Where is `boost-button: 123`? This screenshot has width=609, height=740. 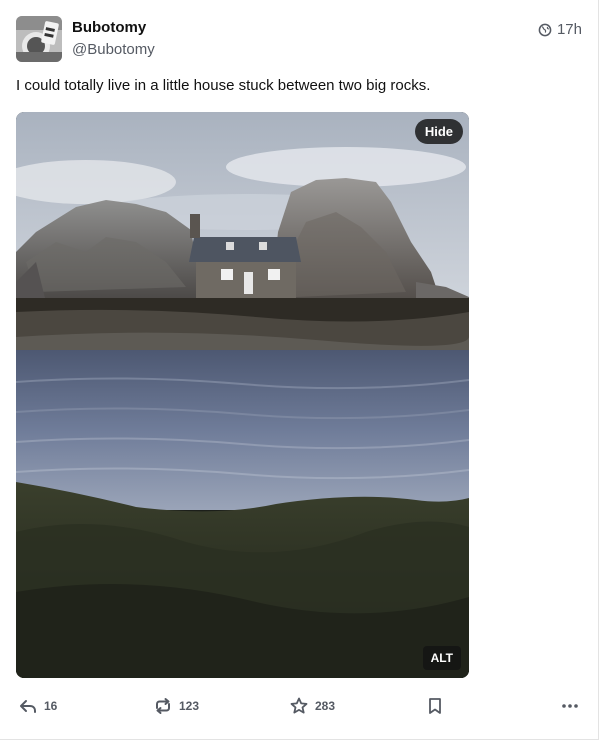
boost-button: 123 is located at coordinates (176, 706).